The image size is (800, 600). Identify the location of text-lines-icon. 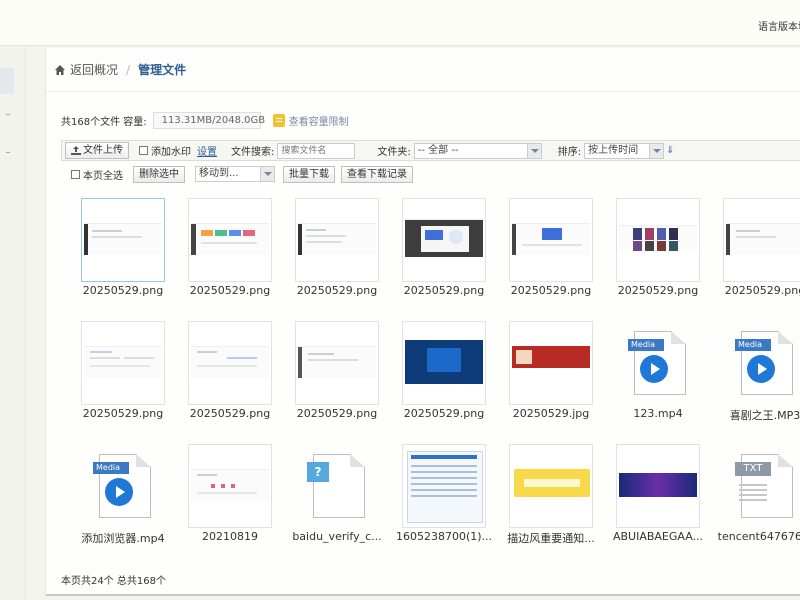
(753, 485).